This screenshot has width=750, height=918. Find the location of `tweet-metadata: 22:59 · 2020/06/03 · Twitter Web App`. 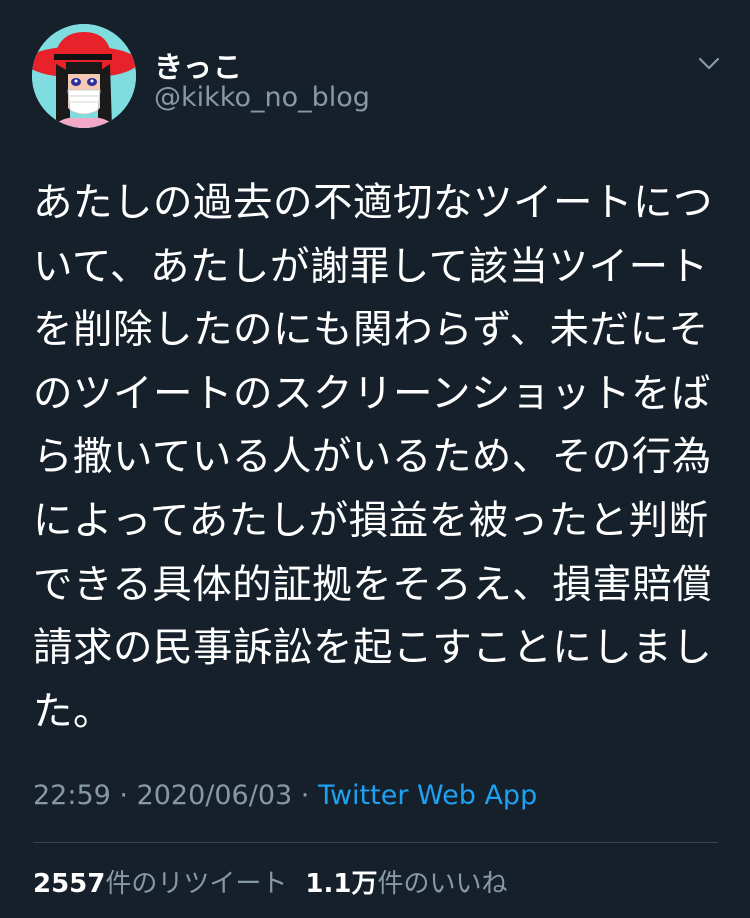

tweet-metadata: 22:59 · 2020/06/03 · Twitter Web App is located at coordinates (285, 795).